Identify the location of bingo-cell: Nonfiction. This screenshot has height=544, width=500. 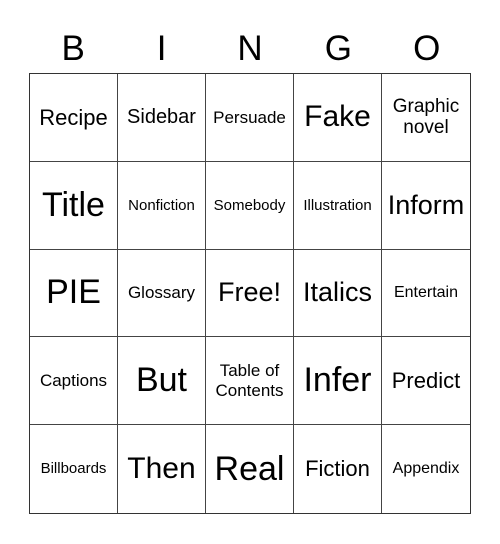
(162, 205).